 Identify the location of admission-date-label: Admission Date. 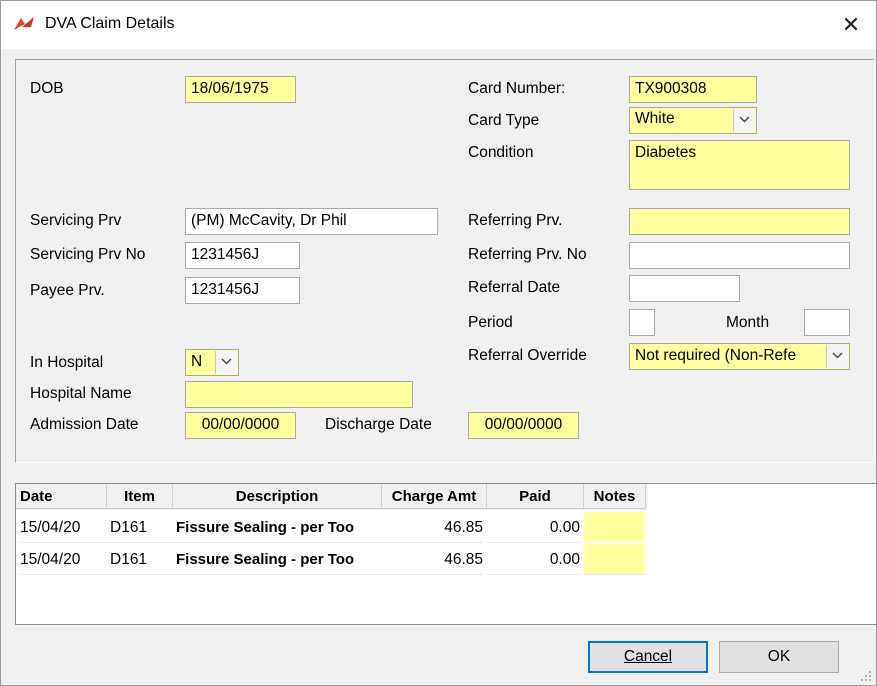
(84, 424).